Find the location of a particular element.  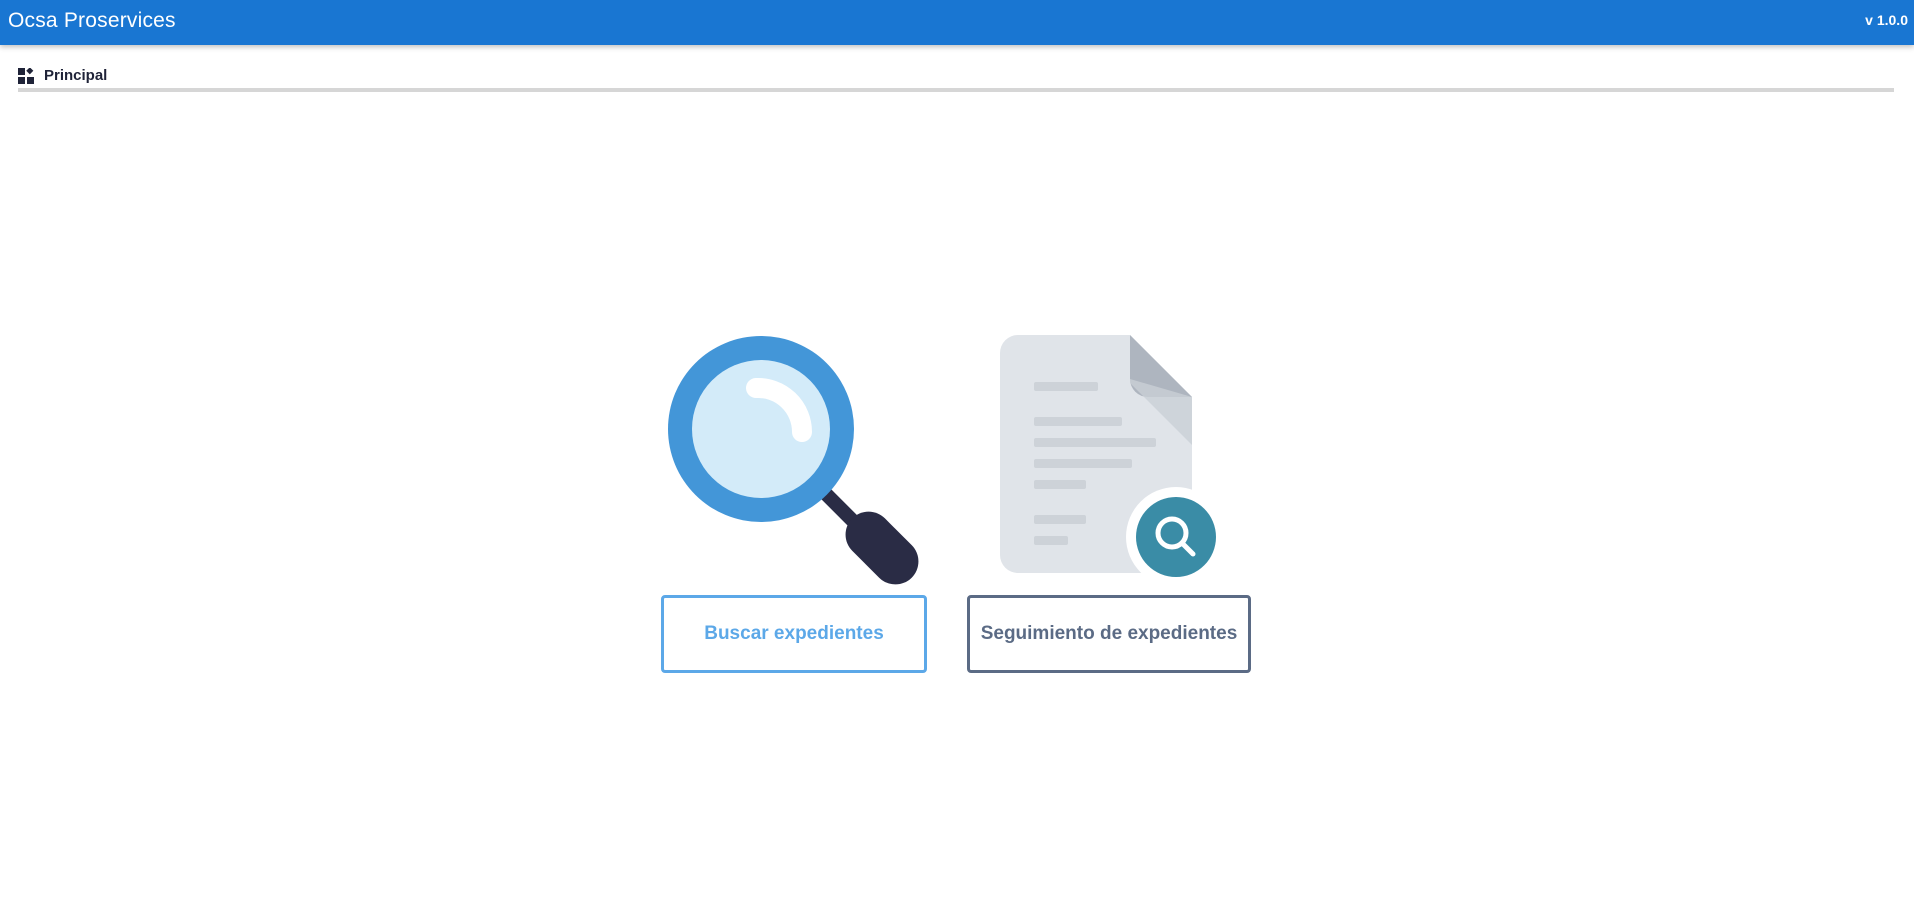

top-app-bar: Ocsa Proservices v 1.0.0 is located at coordinates (957, 22).